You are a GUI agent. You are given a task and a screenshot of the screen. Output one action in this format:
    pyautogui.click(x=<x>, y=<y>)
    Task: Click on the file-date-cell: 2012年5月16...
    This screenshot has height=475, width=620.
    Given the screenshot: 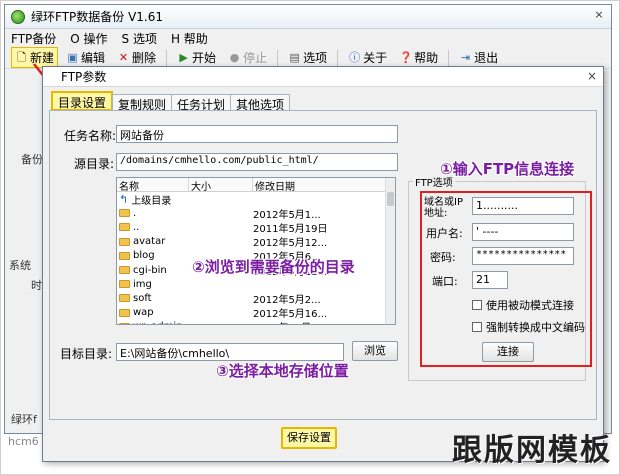 What is the action you would take?
    pyautogui.click(x=290, y=315)
    